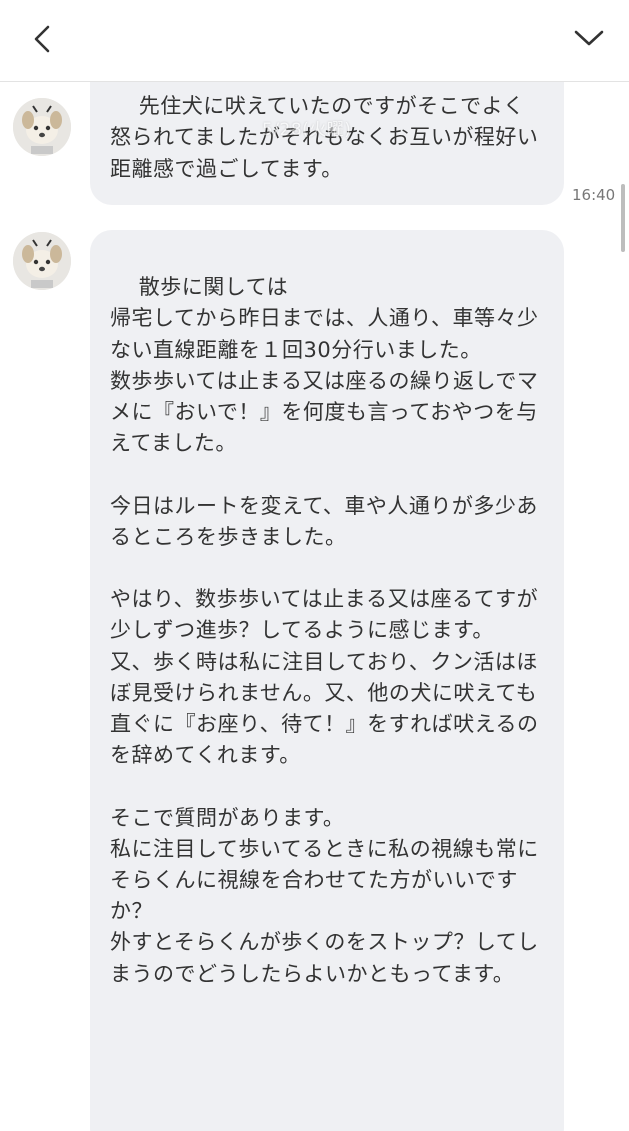 The image size is (629, 1131). I want to click on back-button, so click(44, 40).